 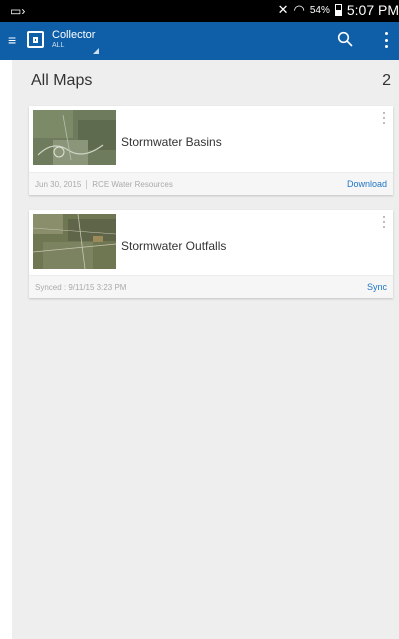 I want to click on maps-count: 2, so click(x=386, y=80).